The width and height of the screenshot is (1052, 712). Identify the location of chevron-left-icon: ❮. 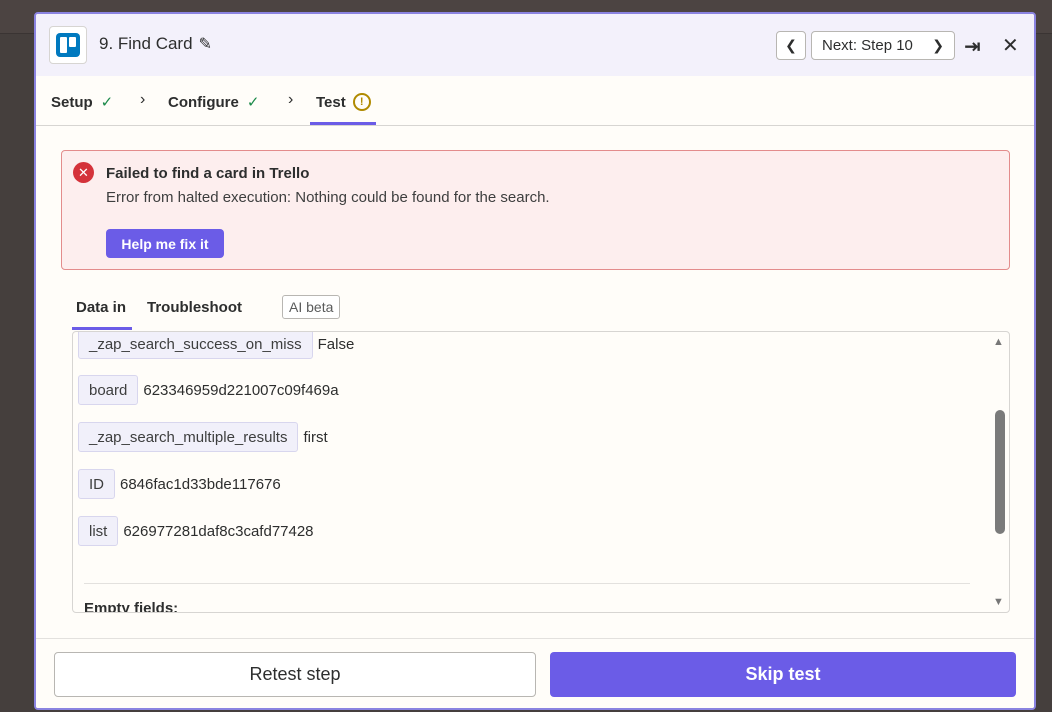
(791, 45).